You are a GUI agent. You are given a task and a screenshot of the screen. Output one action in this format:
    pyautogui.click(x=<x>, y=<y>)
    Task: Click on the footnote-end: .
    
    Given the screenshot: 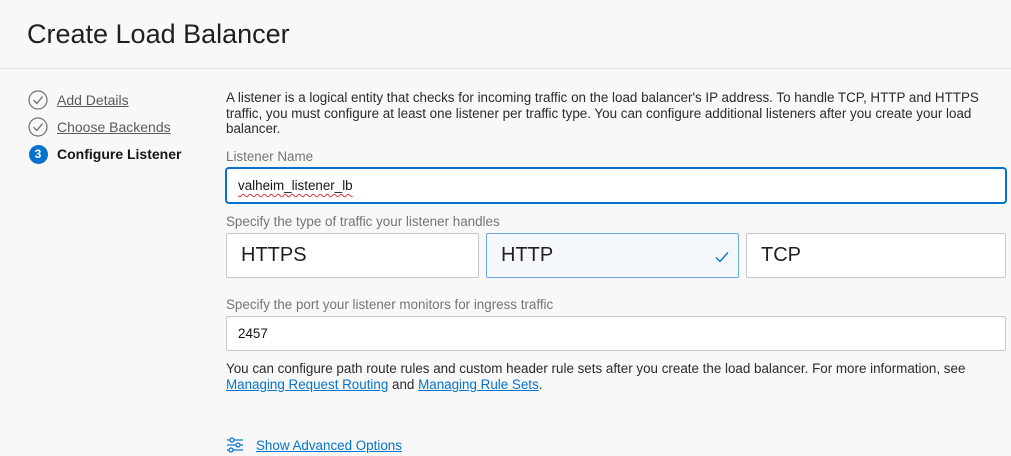 What is the action you would take?
    pyautogui.click(x=540, y=384)
    